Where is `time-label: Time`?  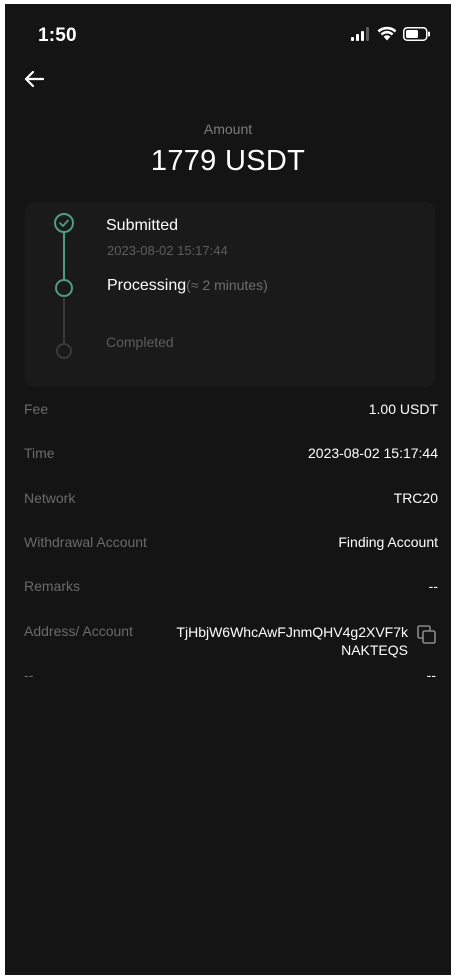
time-label: Time is located at coordinates (39, 453).